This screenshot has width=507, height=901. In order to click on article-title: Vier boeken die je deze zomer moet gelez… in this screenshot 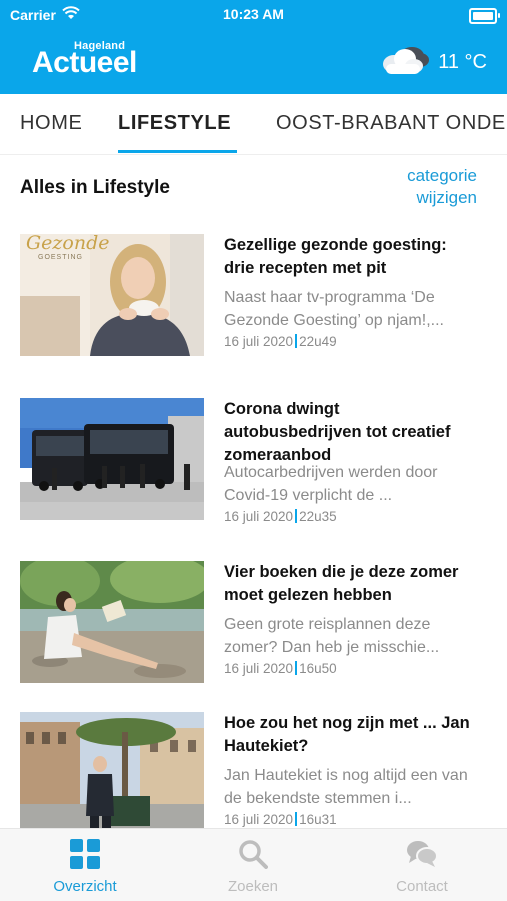, I will do `click(352, 584)`.